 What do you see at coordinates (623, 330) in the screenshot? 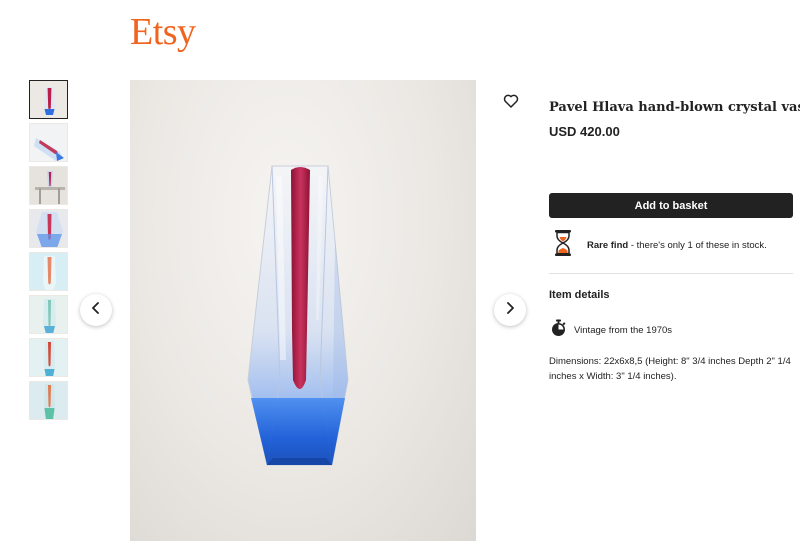
I see `vintage-text: Vintage from the 1970s` at bounding box center [623, 330].